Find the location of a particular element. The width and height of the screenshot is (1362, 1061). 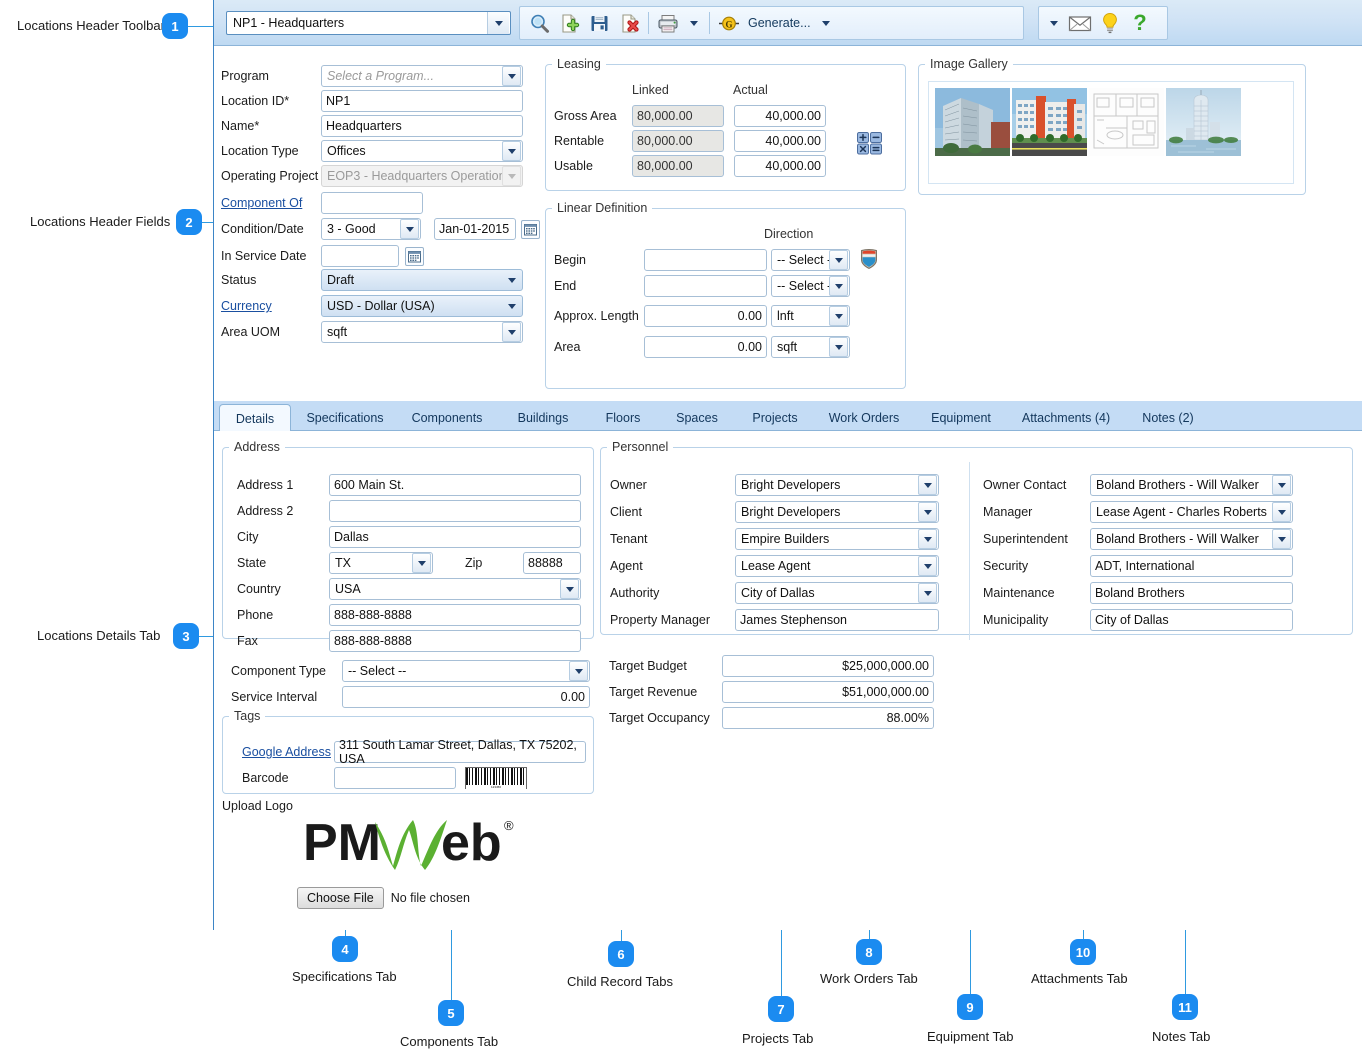

zip-input: 88888 is located at coordinates (552, 563).